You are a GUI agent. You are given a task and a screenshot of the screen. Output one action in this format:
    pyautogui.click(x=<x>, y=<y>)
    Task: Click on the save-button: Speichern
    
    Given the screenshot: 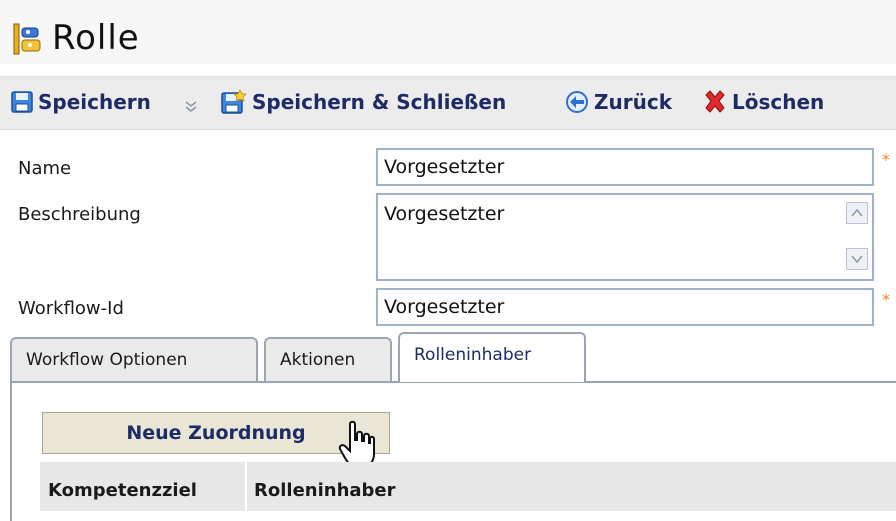 What is the action you would take?
    pyautogui.click(x=80, y=102)
    